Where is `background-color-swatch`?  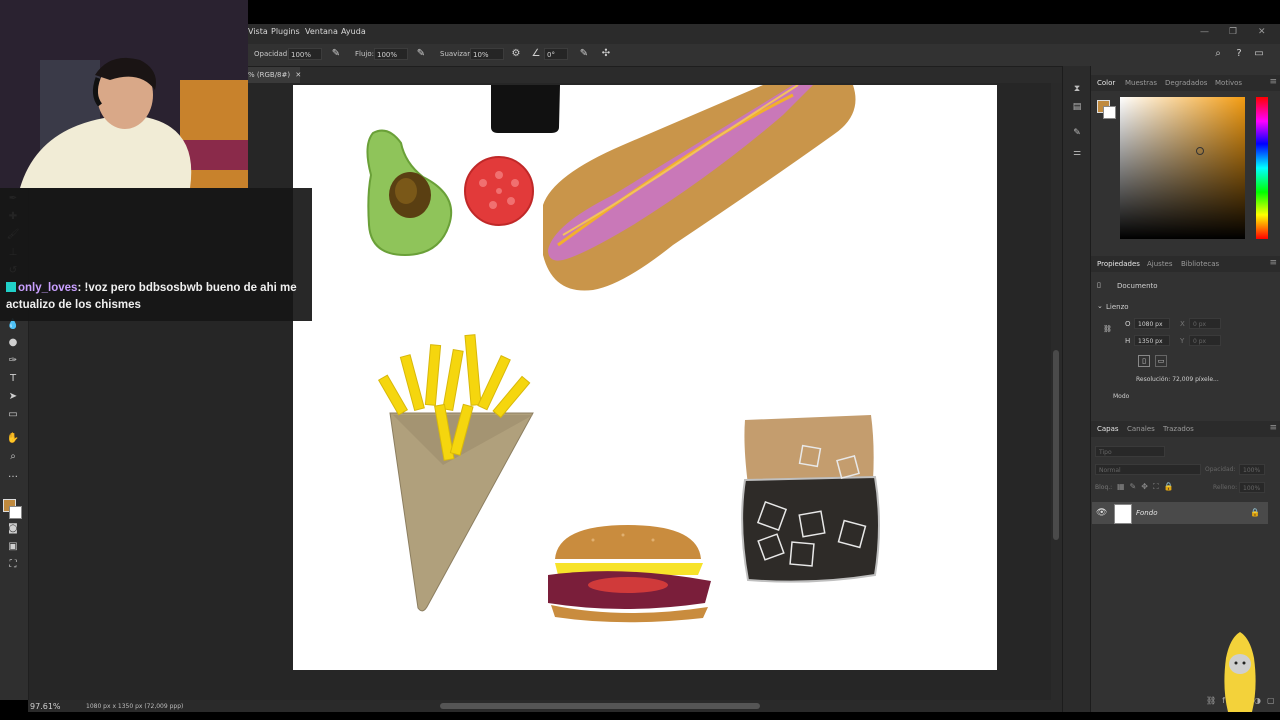 background-color-swatch is located at coordinates (15, 512).